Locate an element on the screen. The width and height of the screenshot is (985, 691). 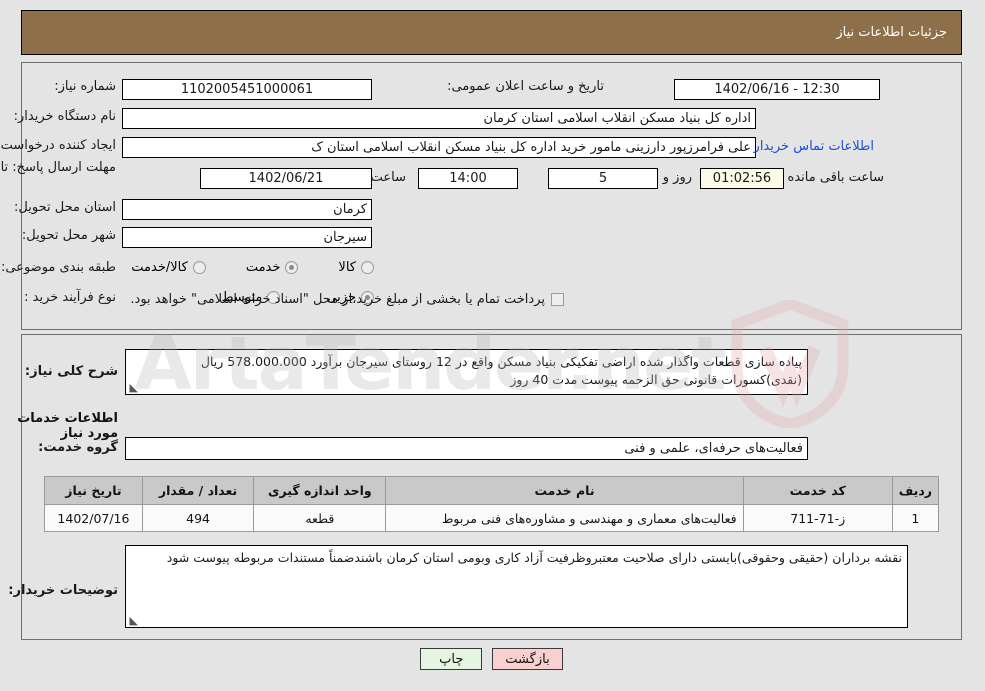
general-description-label: شرح کلی نیاز: is located at coordinates (72, 371).